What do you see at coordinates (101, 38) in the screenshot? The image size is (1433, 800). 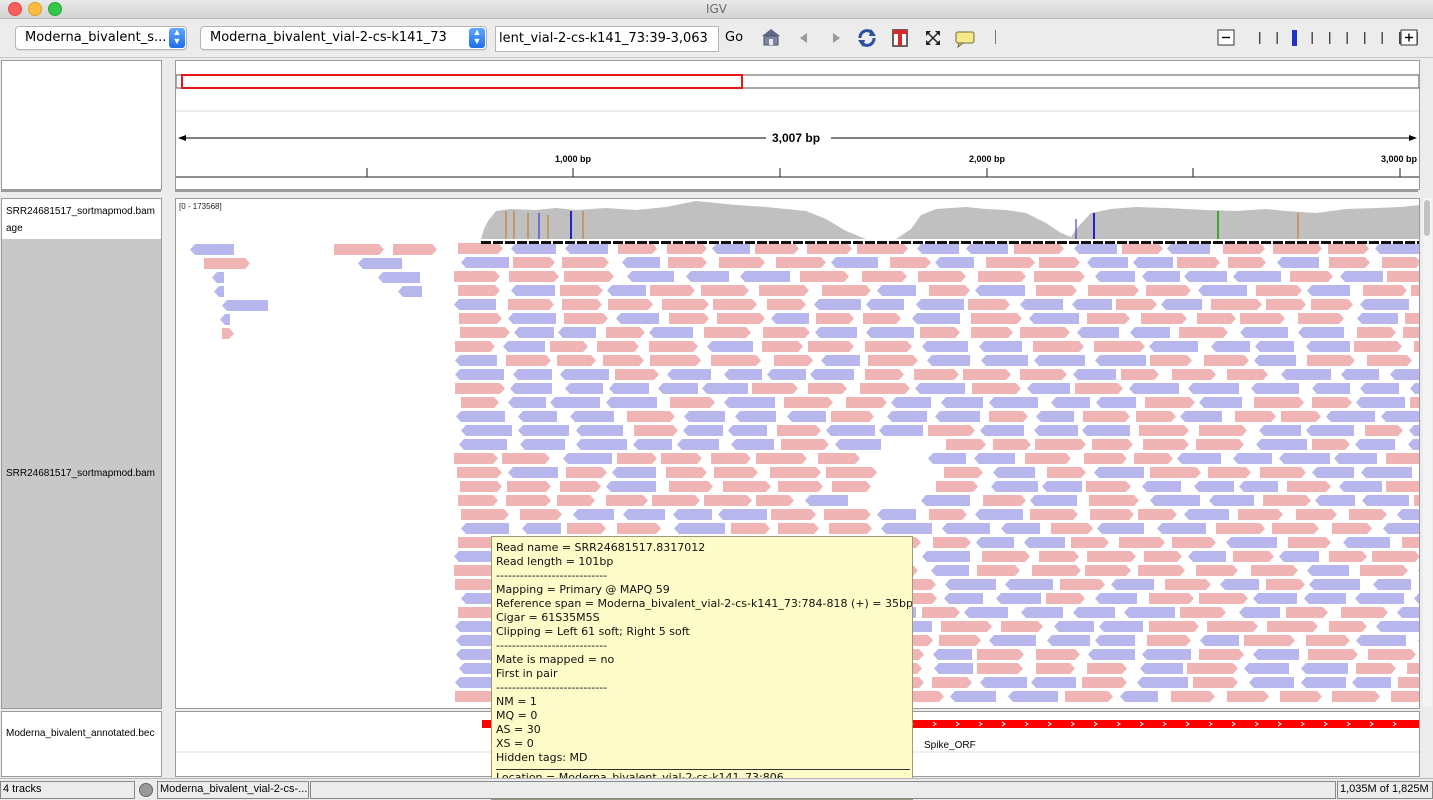 I see `genome-select: Moderna_bivalent_s... ▲ ▼` at bounding box center [101, 38].